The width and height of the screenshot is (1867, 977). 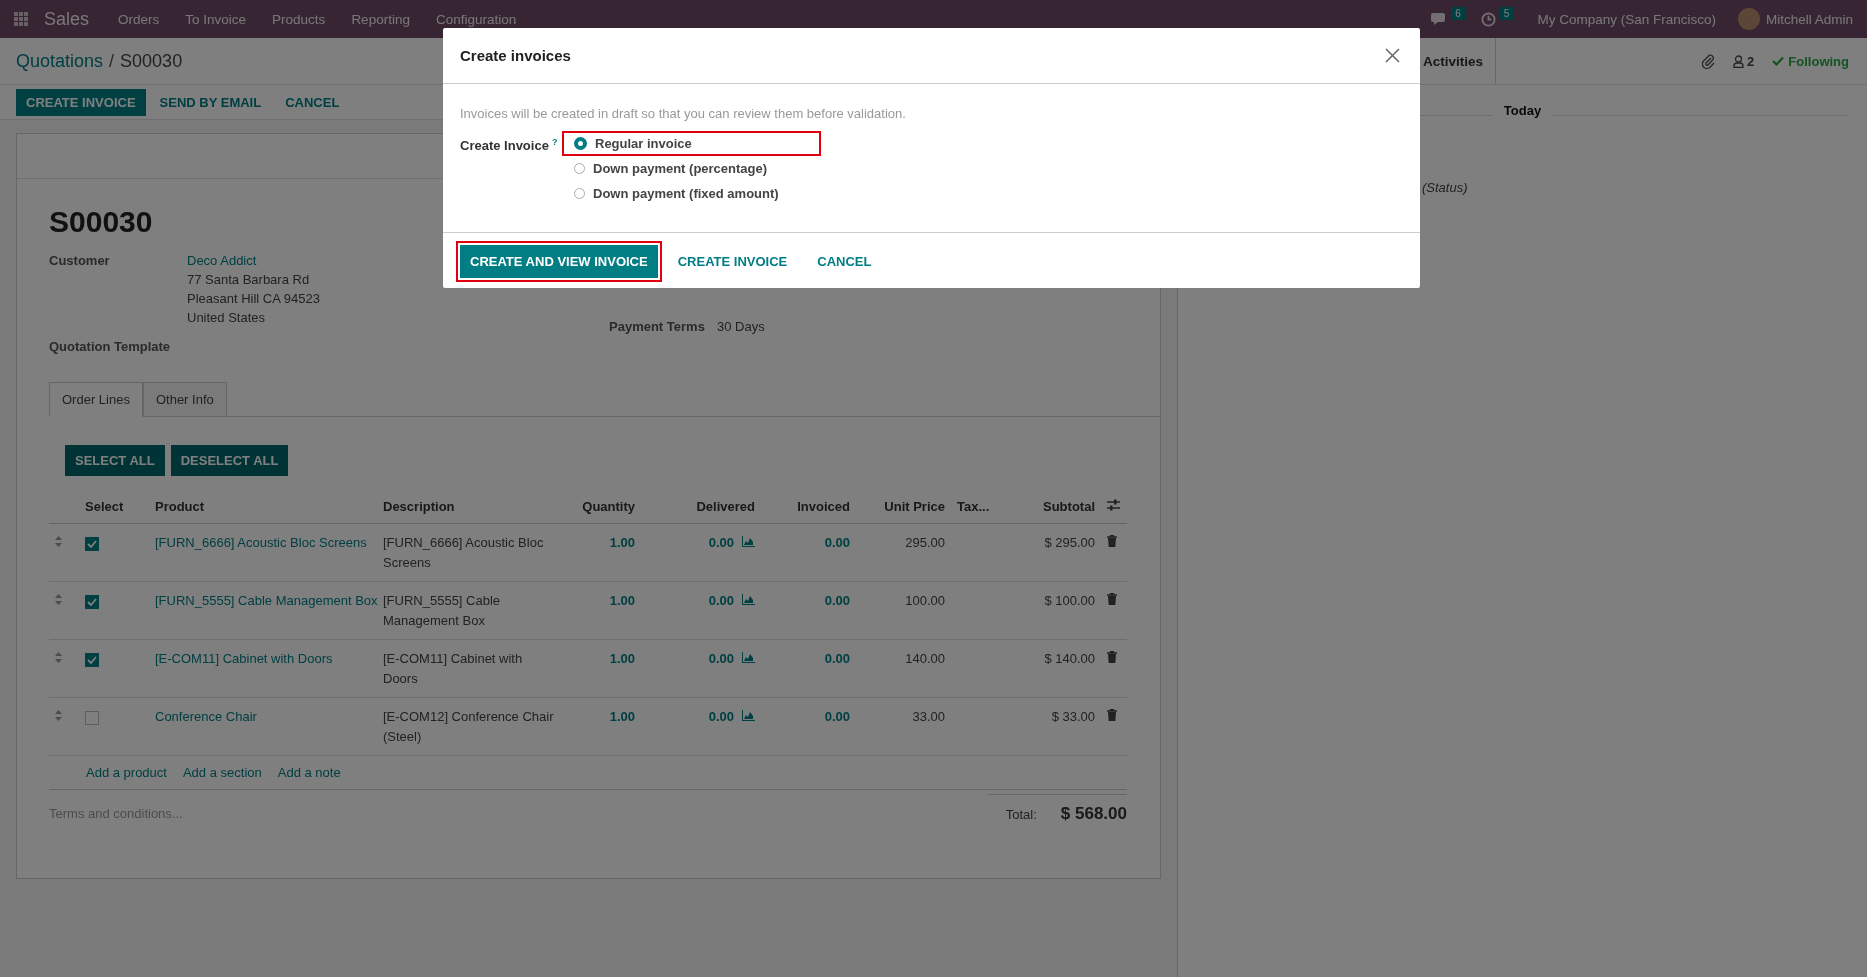 What do you see at coordinates (741, 326) in the screenshot?
I see `field-value: 30 Days` at bounding box center [741, 326].